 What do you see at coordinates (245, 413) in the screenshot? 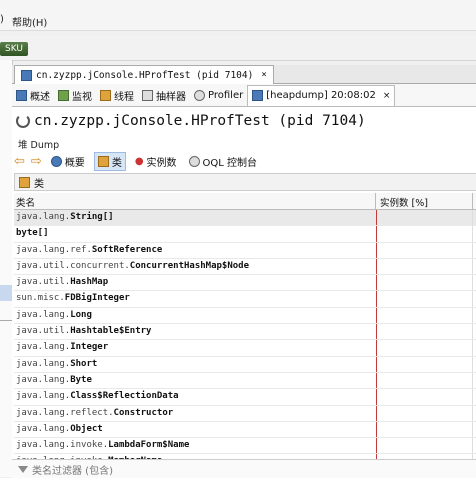
I see `table-row: java.lang.reflect.Constructor` at bounding box center [245, 413].